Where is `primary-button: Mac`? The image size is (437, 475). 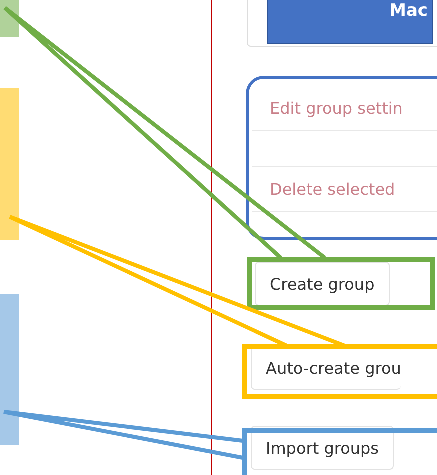 primary-button: Mac is located at coordinates (350, 22).